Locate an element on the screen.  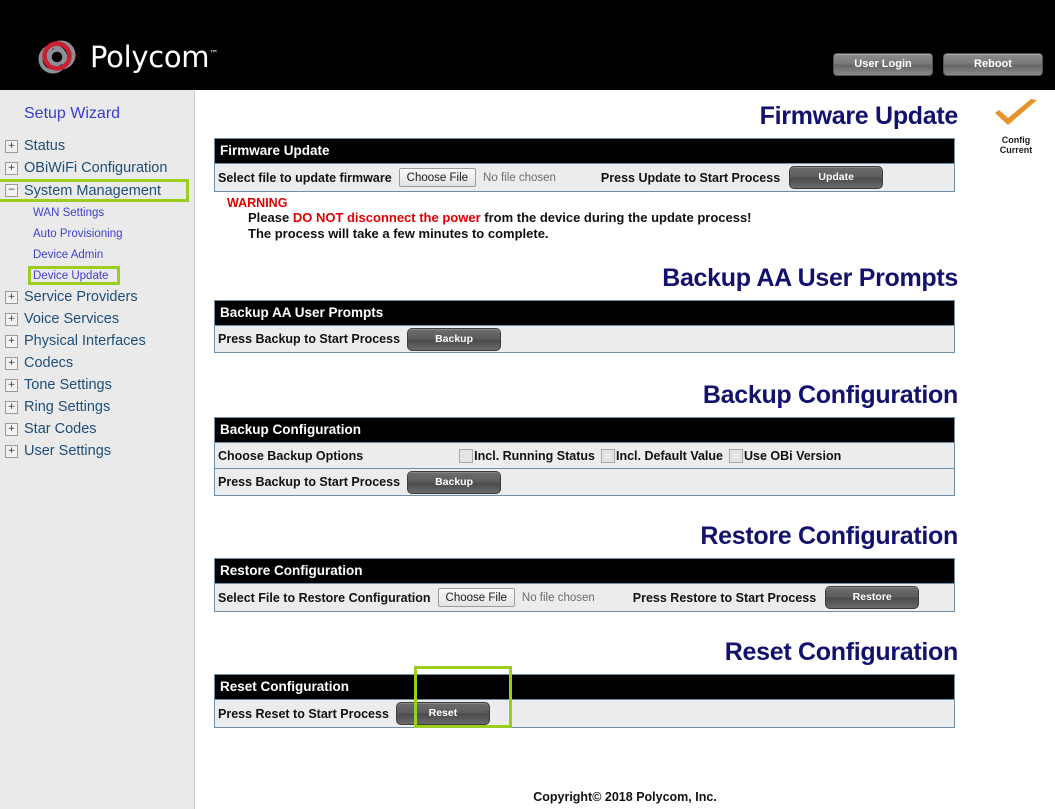
section-title-reset-config: Reset Configuration is located at coordinates (841, 652).